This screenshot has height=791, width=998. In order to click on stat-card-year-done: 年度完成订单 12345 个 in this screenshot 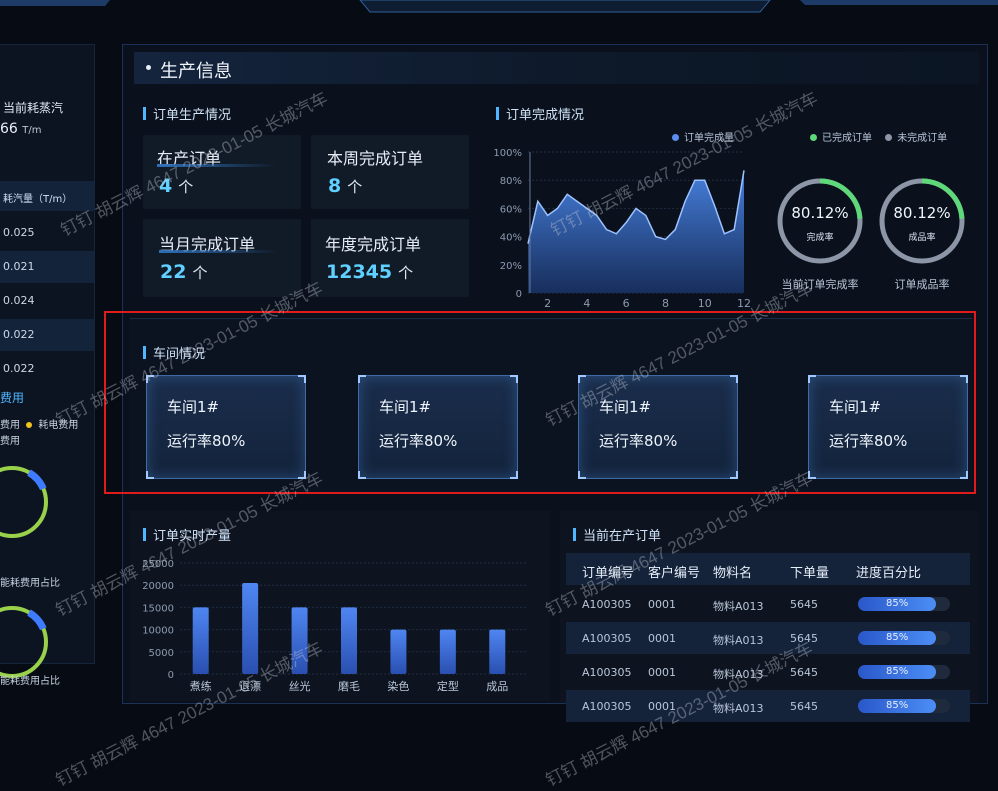, I will do `click(390, 258)`.